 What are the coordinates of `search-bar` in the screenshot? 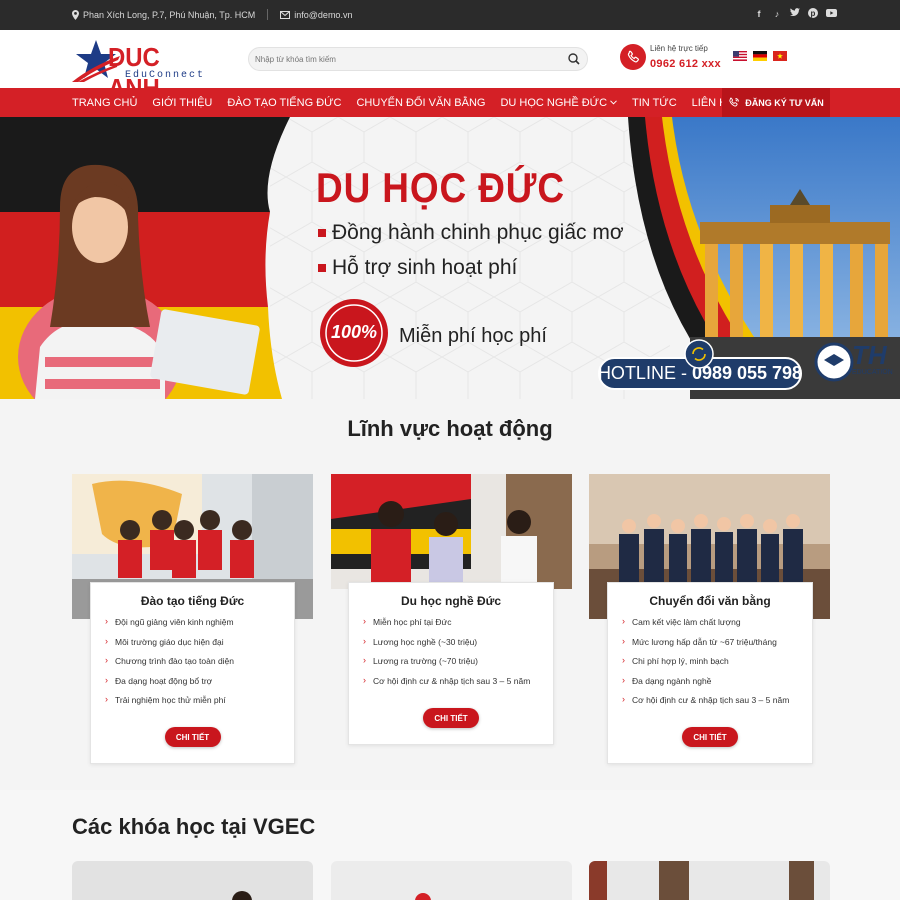 It's located at (418, 59).